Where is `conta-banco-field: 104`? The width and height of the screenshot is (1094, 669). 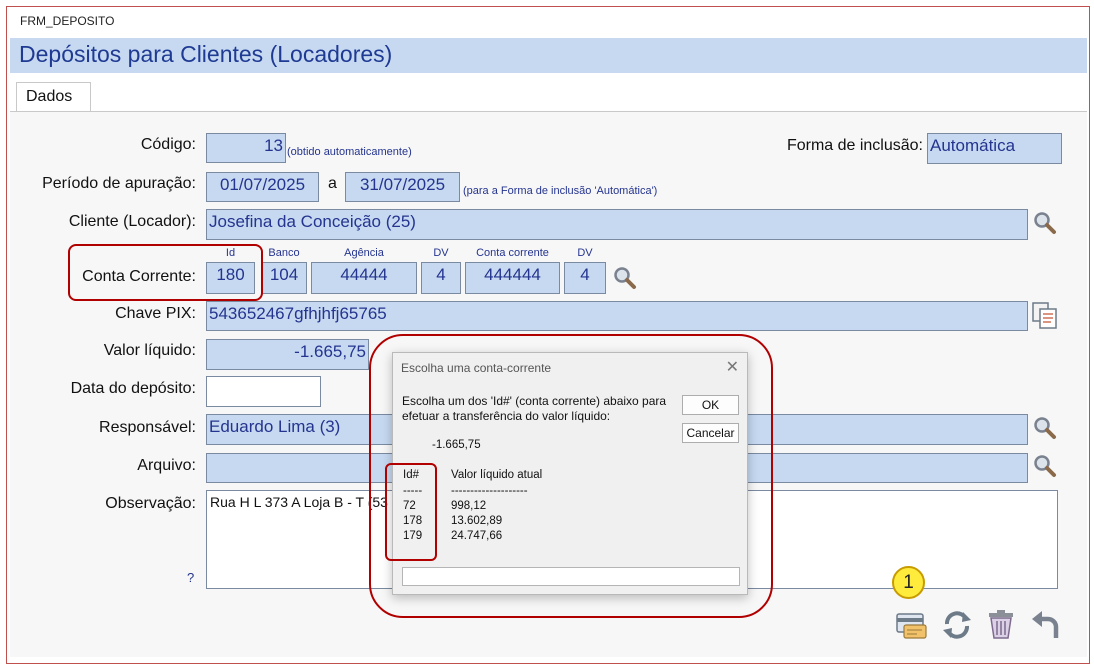 conta-banco-field: 104 is located at coordinates (284, 278).